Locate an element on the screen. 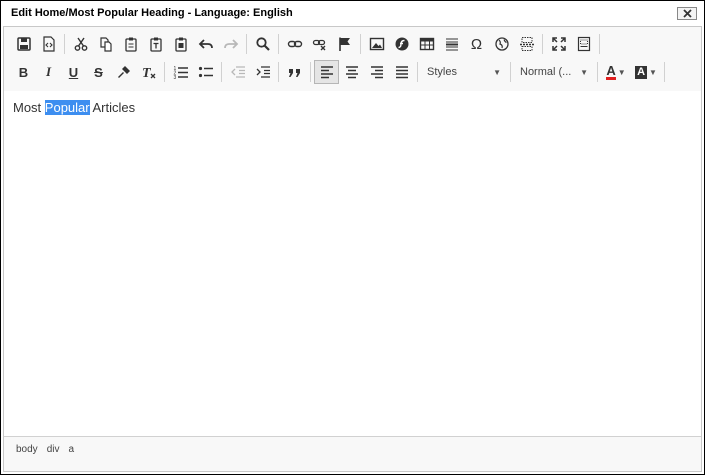 This screenshot has width=705, height=475. underline-button: U is located at coordinates (73, 72).